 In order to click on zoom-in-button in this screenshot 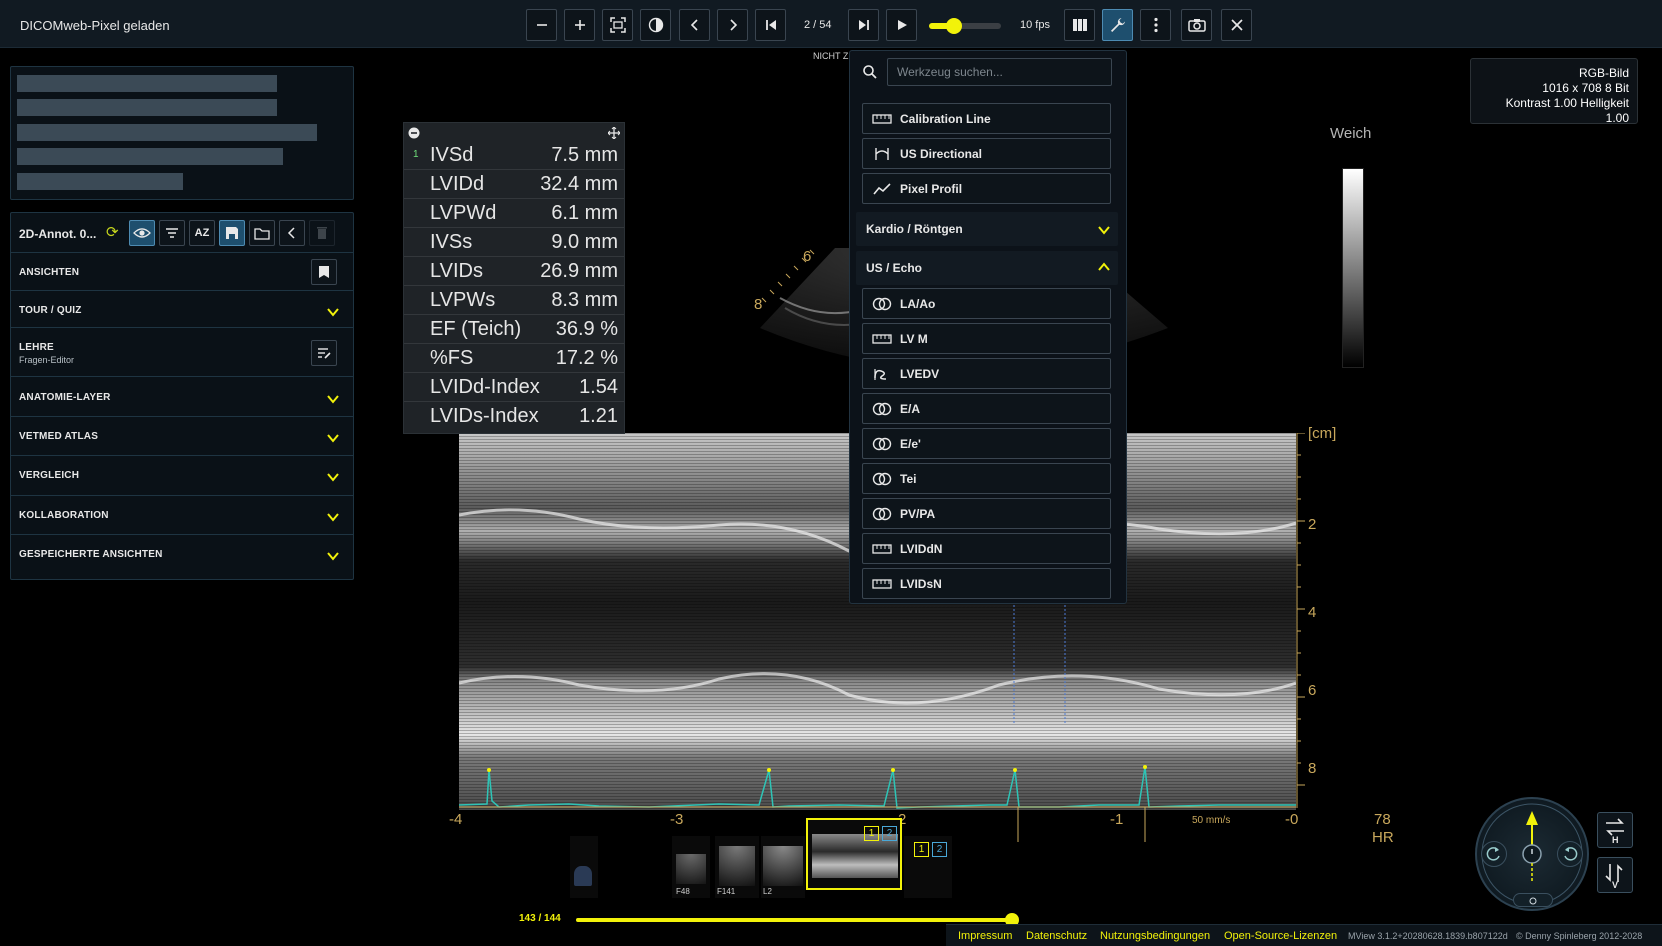, I will do `click(579, 25)`.